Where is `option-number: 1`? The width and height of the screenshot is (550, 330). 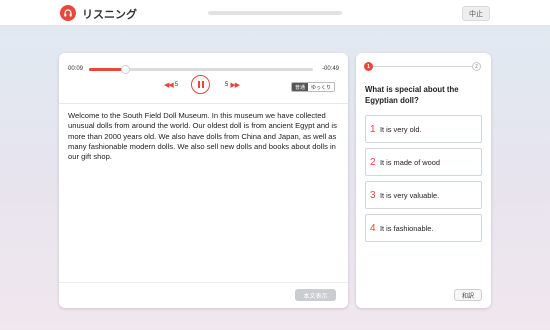
option-number: 1 is located at coordinates (373, 129).